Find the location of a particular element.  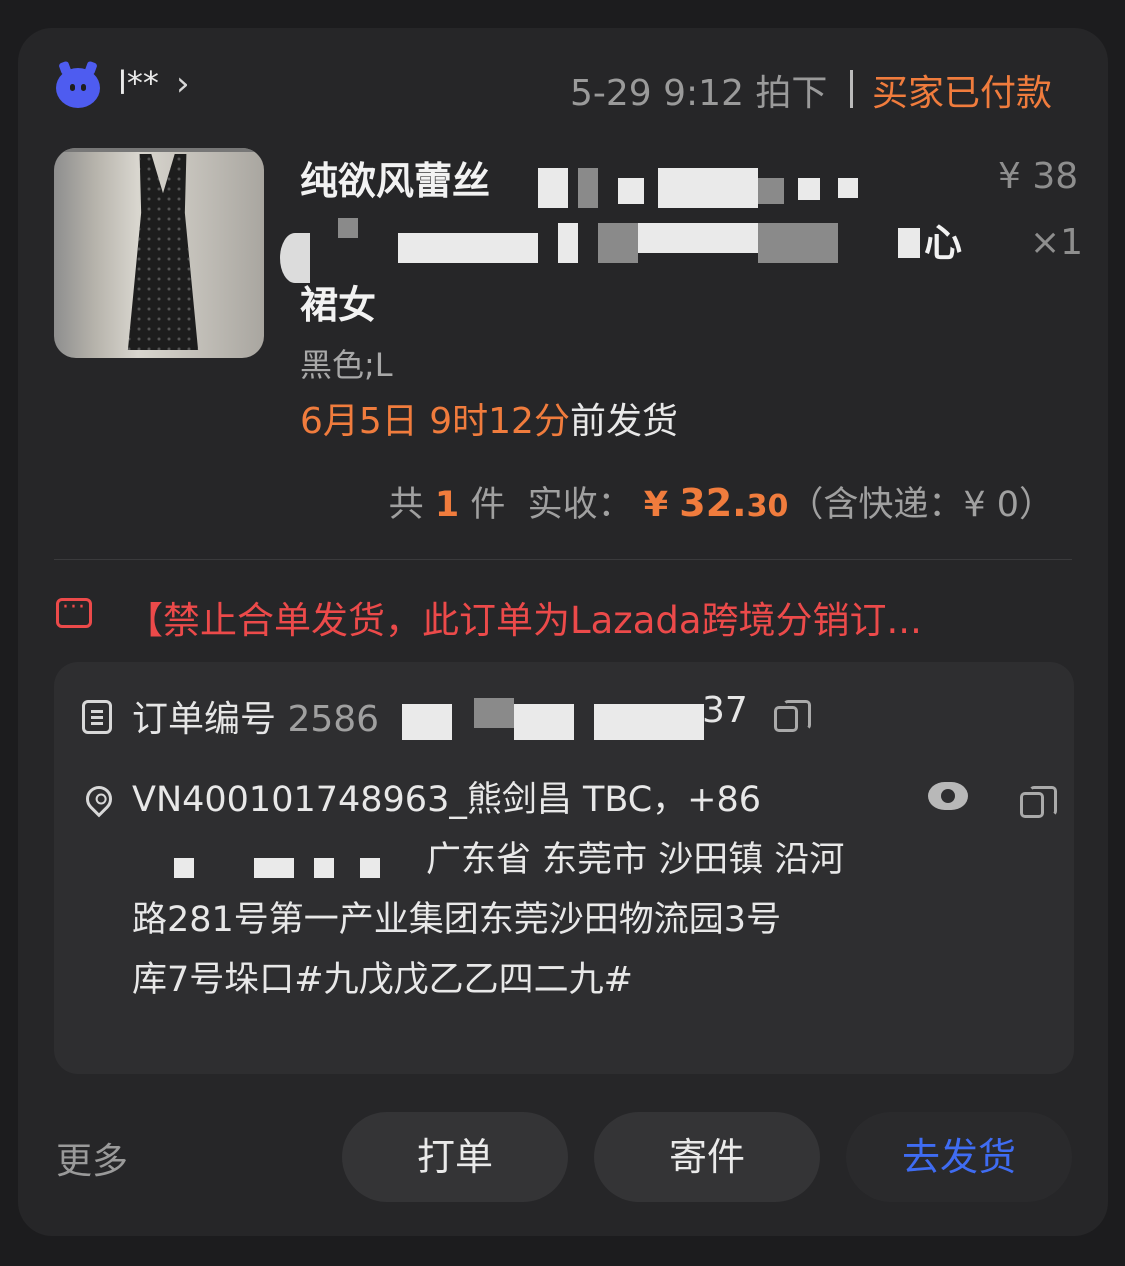

summary-prefix: 共 is located at coordinates (406, 505).